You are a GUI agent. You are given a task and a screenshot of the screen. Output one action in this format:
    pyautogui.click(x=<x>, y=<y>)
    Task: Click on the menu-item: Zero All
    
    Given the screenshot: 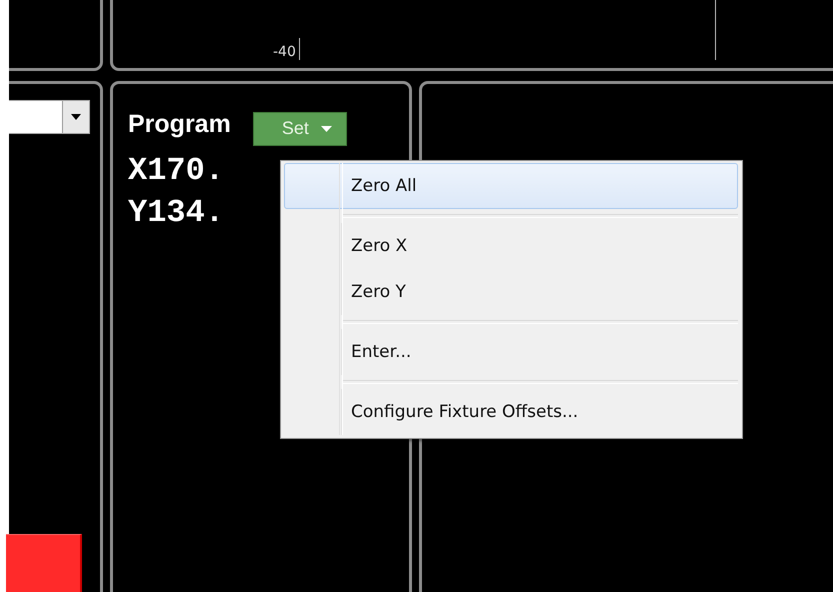 What is the action you would take?
    pyautogui.click(x=511, y=186)
    